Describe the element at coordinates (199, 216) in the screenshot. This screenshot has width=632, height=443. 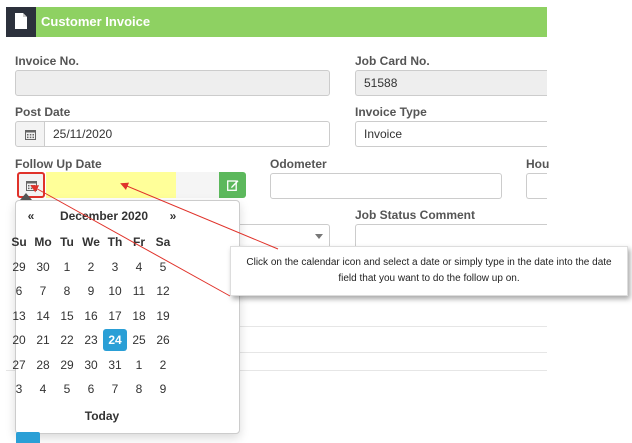
I see `arrow-to-date-field` at that location.